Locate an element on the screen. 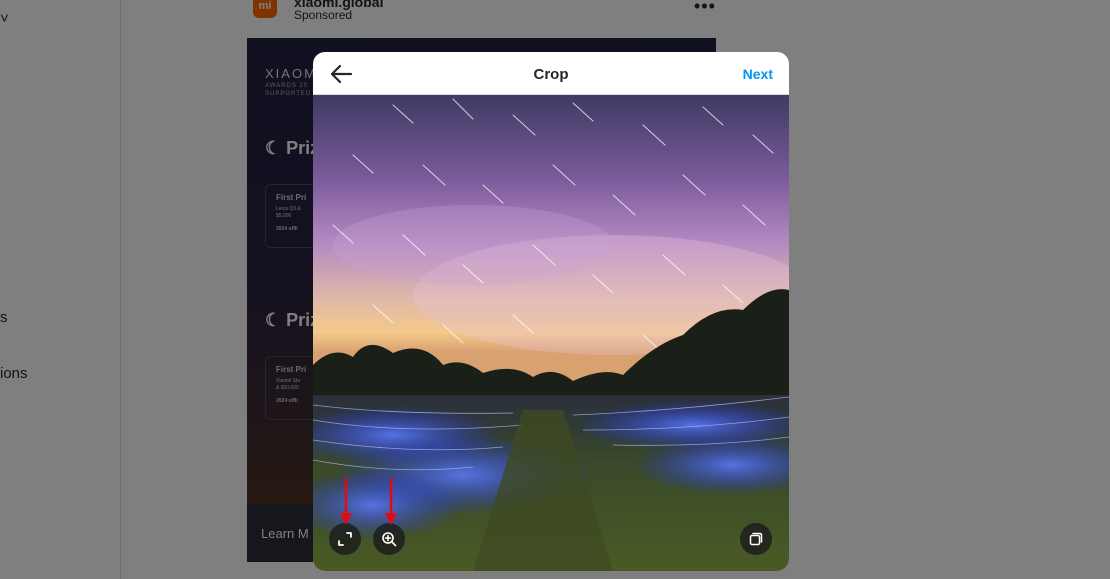 The image size is (1110, 579). zoom-in-icon is located at coordinates (389, 539).